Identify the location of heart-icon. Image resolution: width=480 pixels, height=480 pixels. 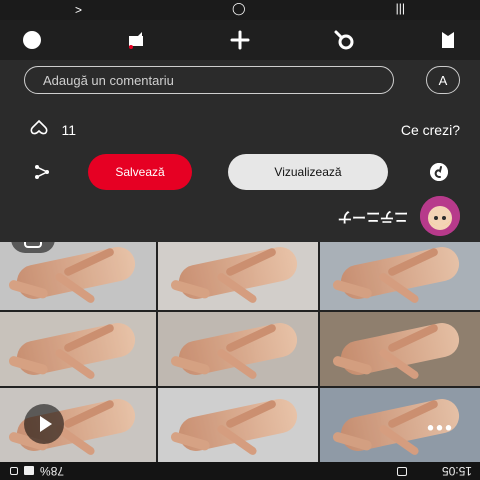
(39, 128).